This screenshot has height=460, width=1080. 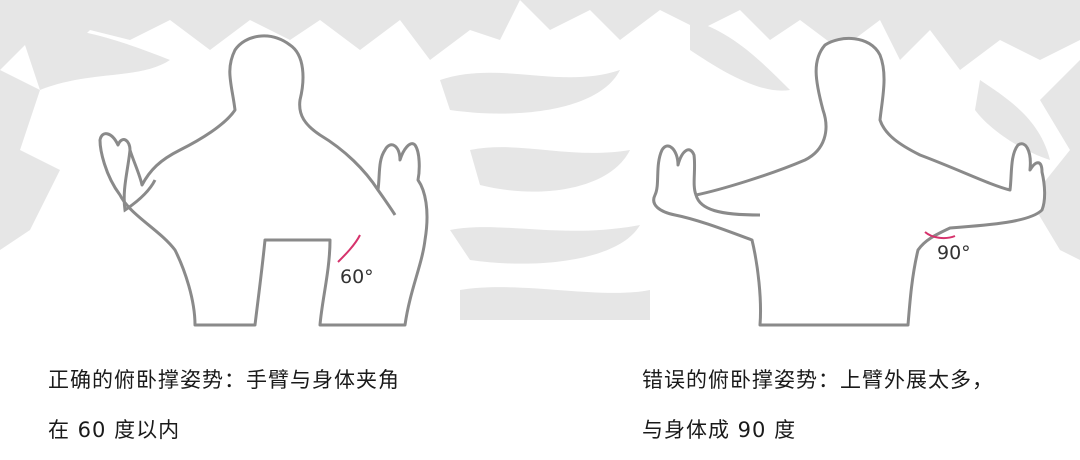 What do you see at coordinates (283, 405) in the screenshot?
I see `caption-correct: 正确的俯卧撑姿势：手臂与身体夹角 在 60 度以内` at bounding box center [283, 405].